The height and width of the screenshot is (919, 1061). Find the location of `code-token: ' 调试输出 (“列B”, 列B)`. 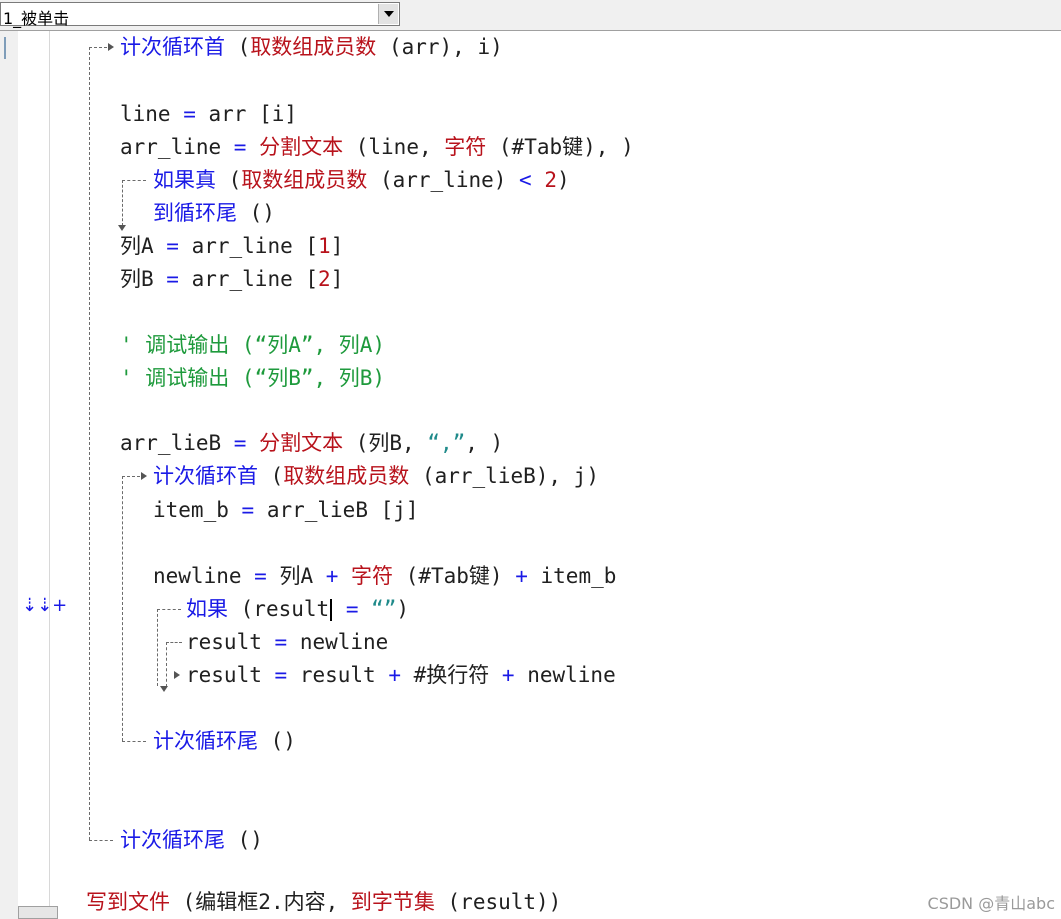

code-token: ' 调试输出 (“列B”, 列B) is located at coordinates (253, 378).